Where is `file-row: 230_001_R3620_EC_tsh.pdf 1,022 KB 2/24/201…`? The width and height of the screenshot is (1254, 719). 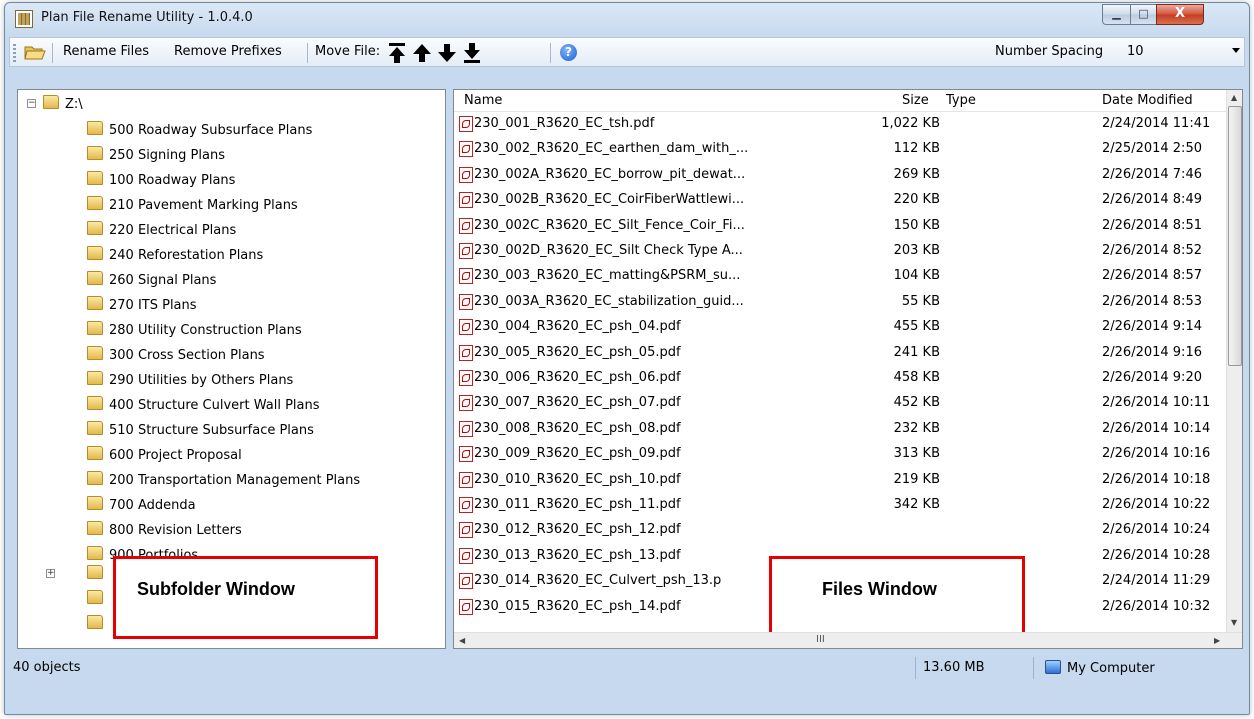 file-row: 230_001_R3620_EC_tsh.pdf 1,022 KB 2/24/201… is located at coordinates (840, 124).